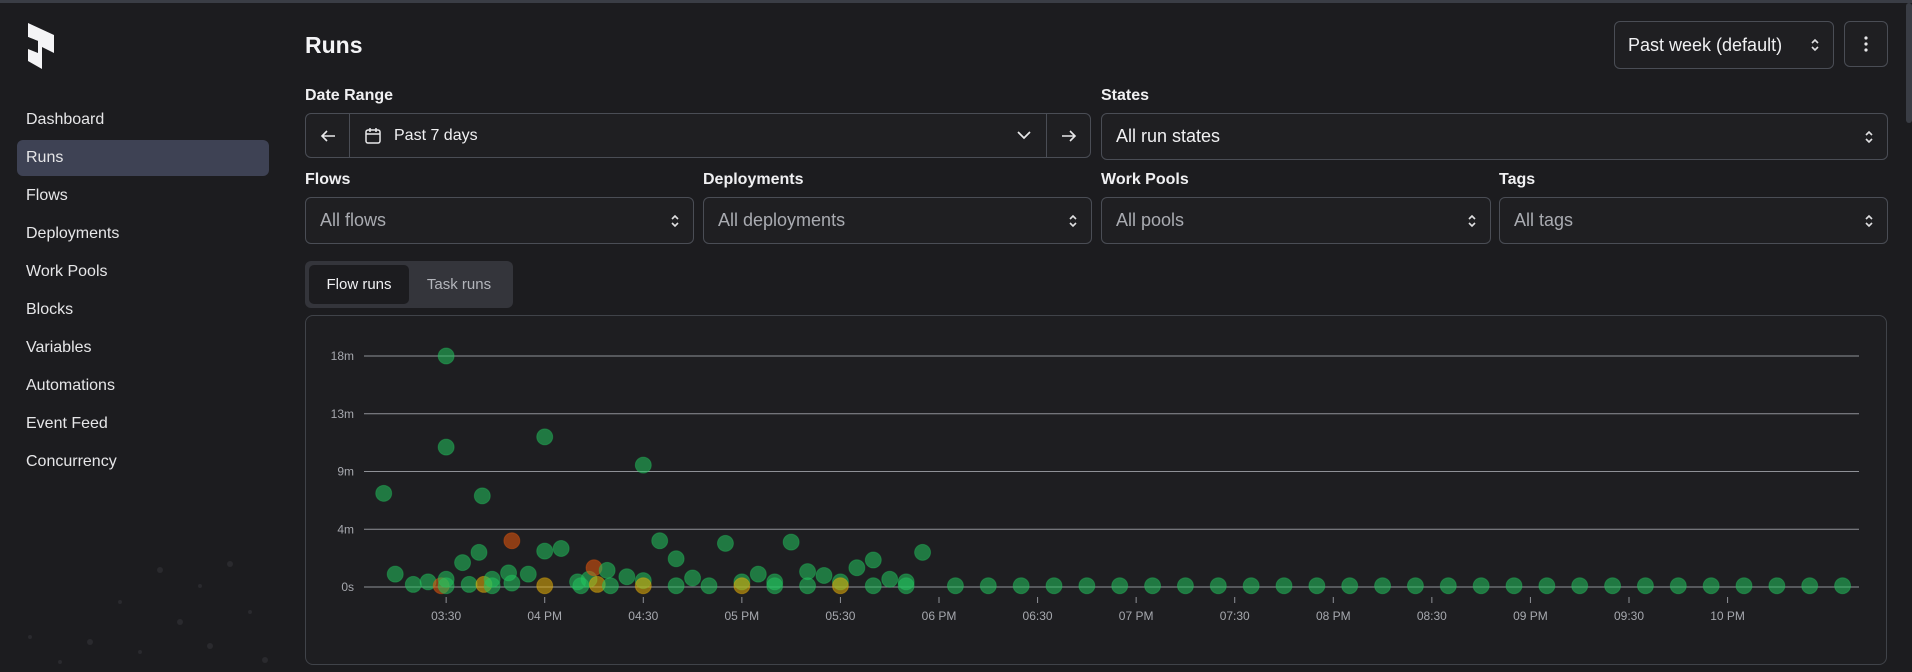  Describe the element at coordinates (1494, 136) in the screenshot. I see `states-select: All run states` at that location.